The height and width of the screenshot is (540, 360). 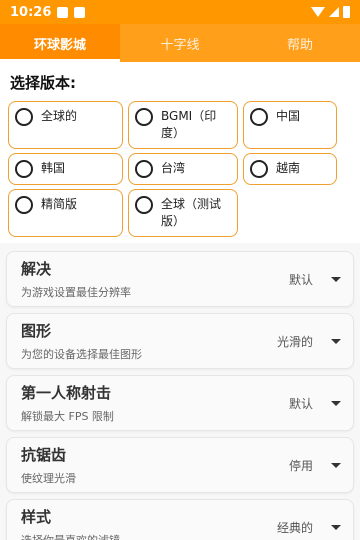 I want to click on tab-bar: 环球影城 十字线 帮助, so click(x=180, y=43).